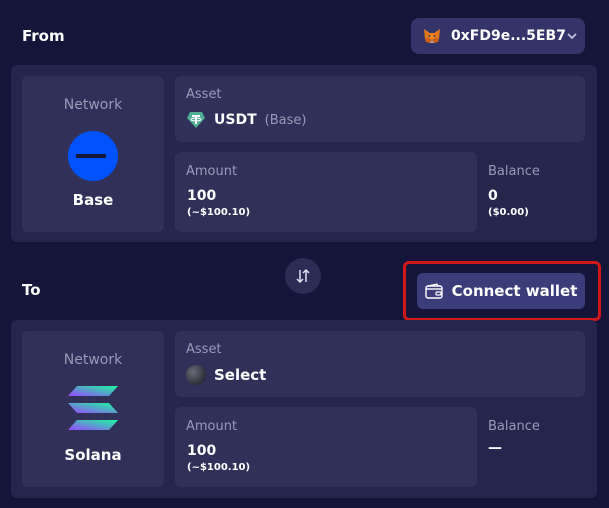 This screenshot has width=609, height=508. Describe the element at coordinates (204, 94) in the screenshot. I see `from-asset-label: Asset` at that location.